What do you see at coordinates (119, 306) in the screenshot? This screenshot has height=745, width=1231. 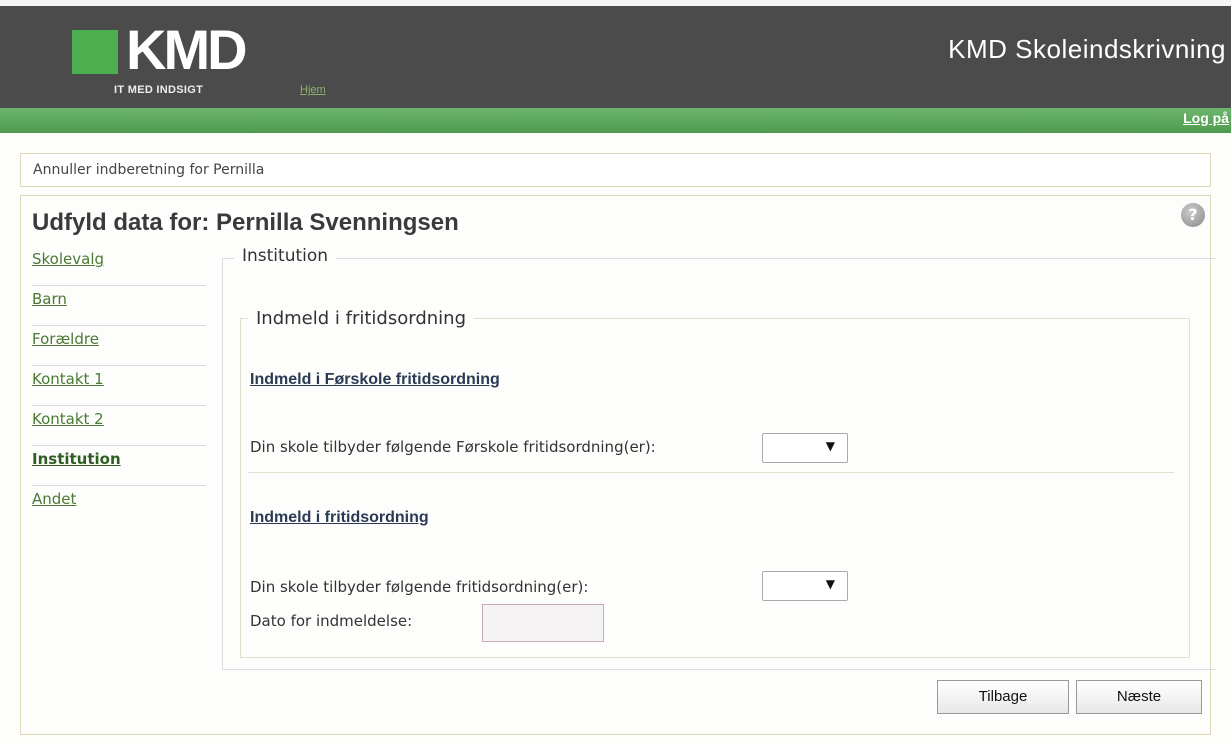 I see `sidenav-item-barn: Barn` at bounding box center [119, 306].